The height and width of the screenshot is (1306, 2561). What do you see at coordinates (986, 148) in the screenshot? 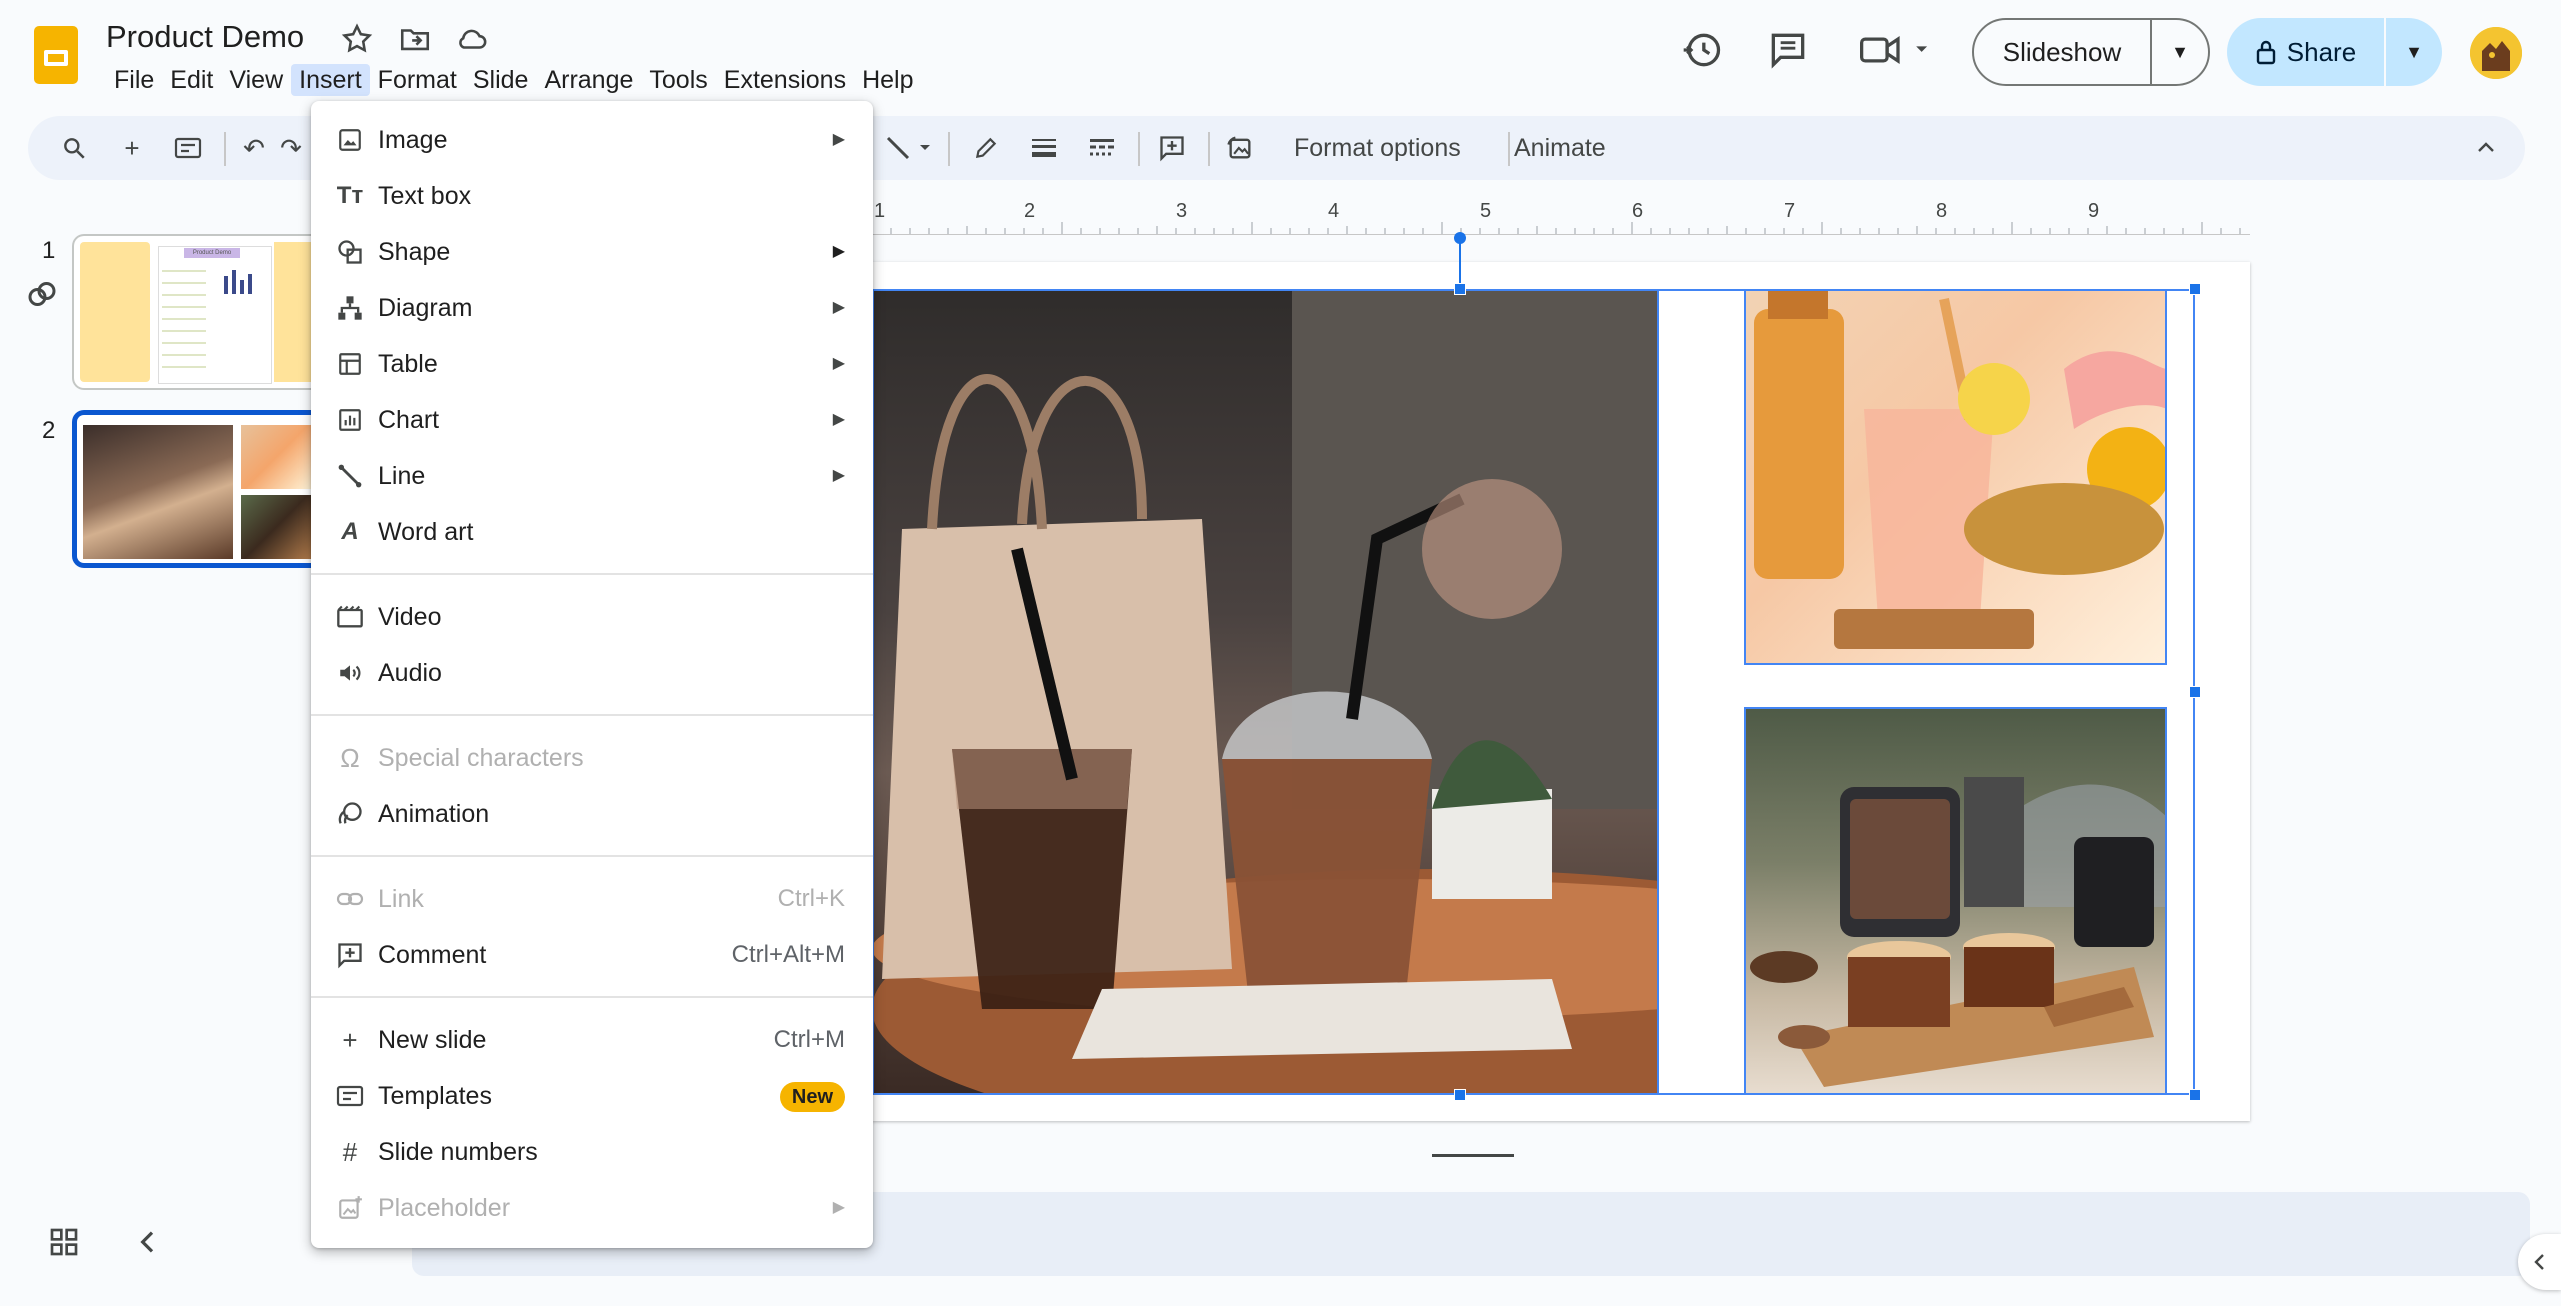
I see `border-color-pencil-icon` at bounding box center [986, 148].